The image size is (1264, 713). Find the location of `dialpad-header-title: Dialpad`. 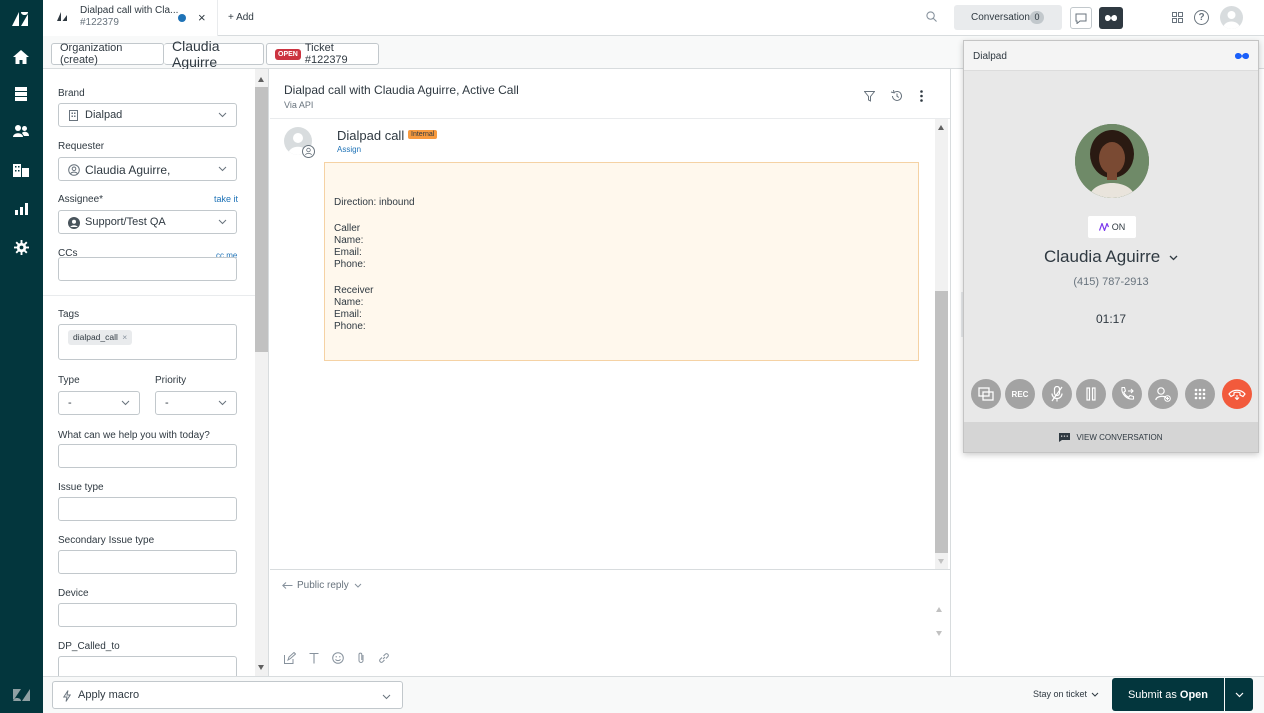

dialpad-header-title: Dialpad is located at coordinates (990, 56).